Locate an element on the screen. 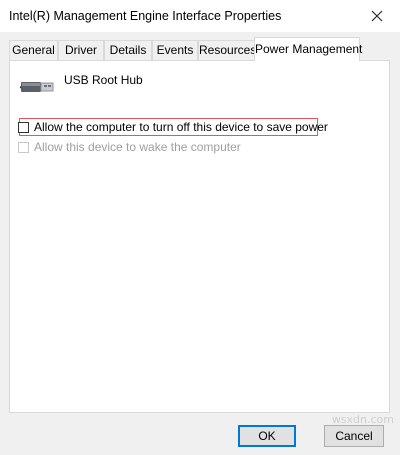 Image resolution: width=400 pixels, height=455 pixels. tab-power-management: Power Management is located at coordinates (308, 49).